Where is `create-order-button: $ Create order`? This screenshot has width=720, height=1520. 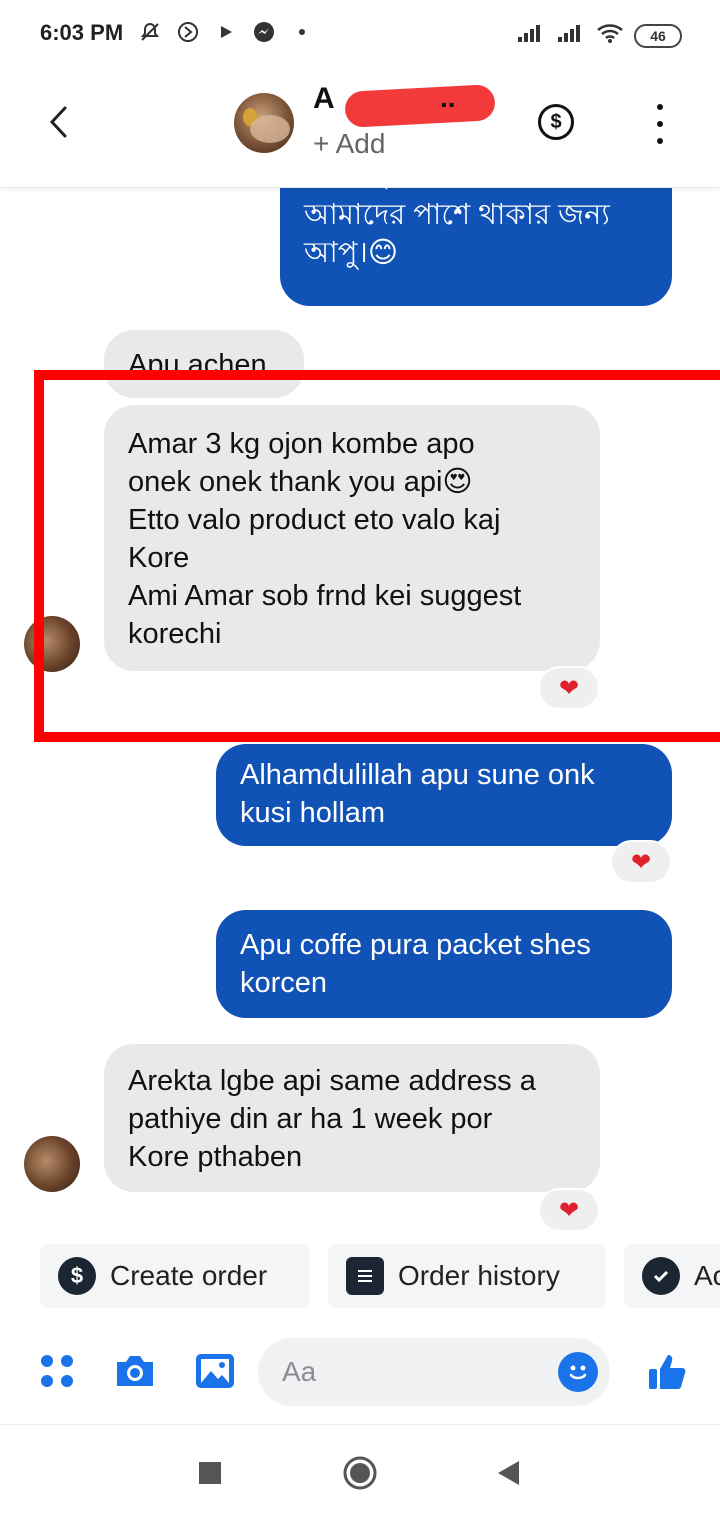 create-order-button: $ Create order is located at coordinates (175, 1276).